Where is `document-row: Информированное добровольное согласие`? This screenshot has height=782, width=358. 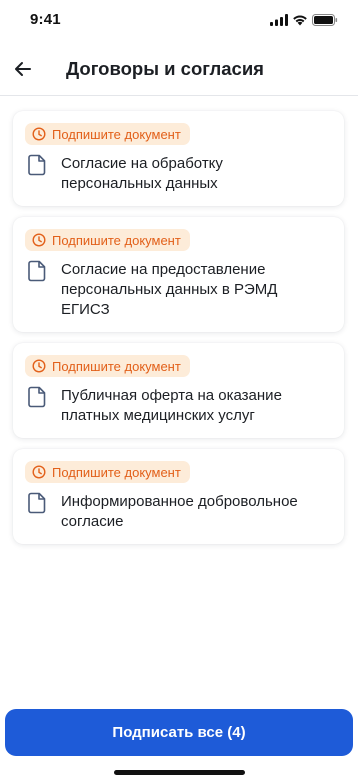
document-row: Информированное добровольное согласие is located at coordinates (178, 512).